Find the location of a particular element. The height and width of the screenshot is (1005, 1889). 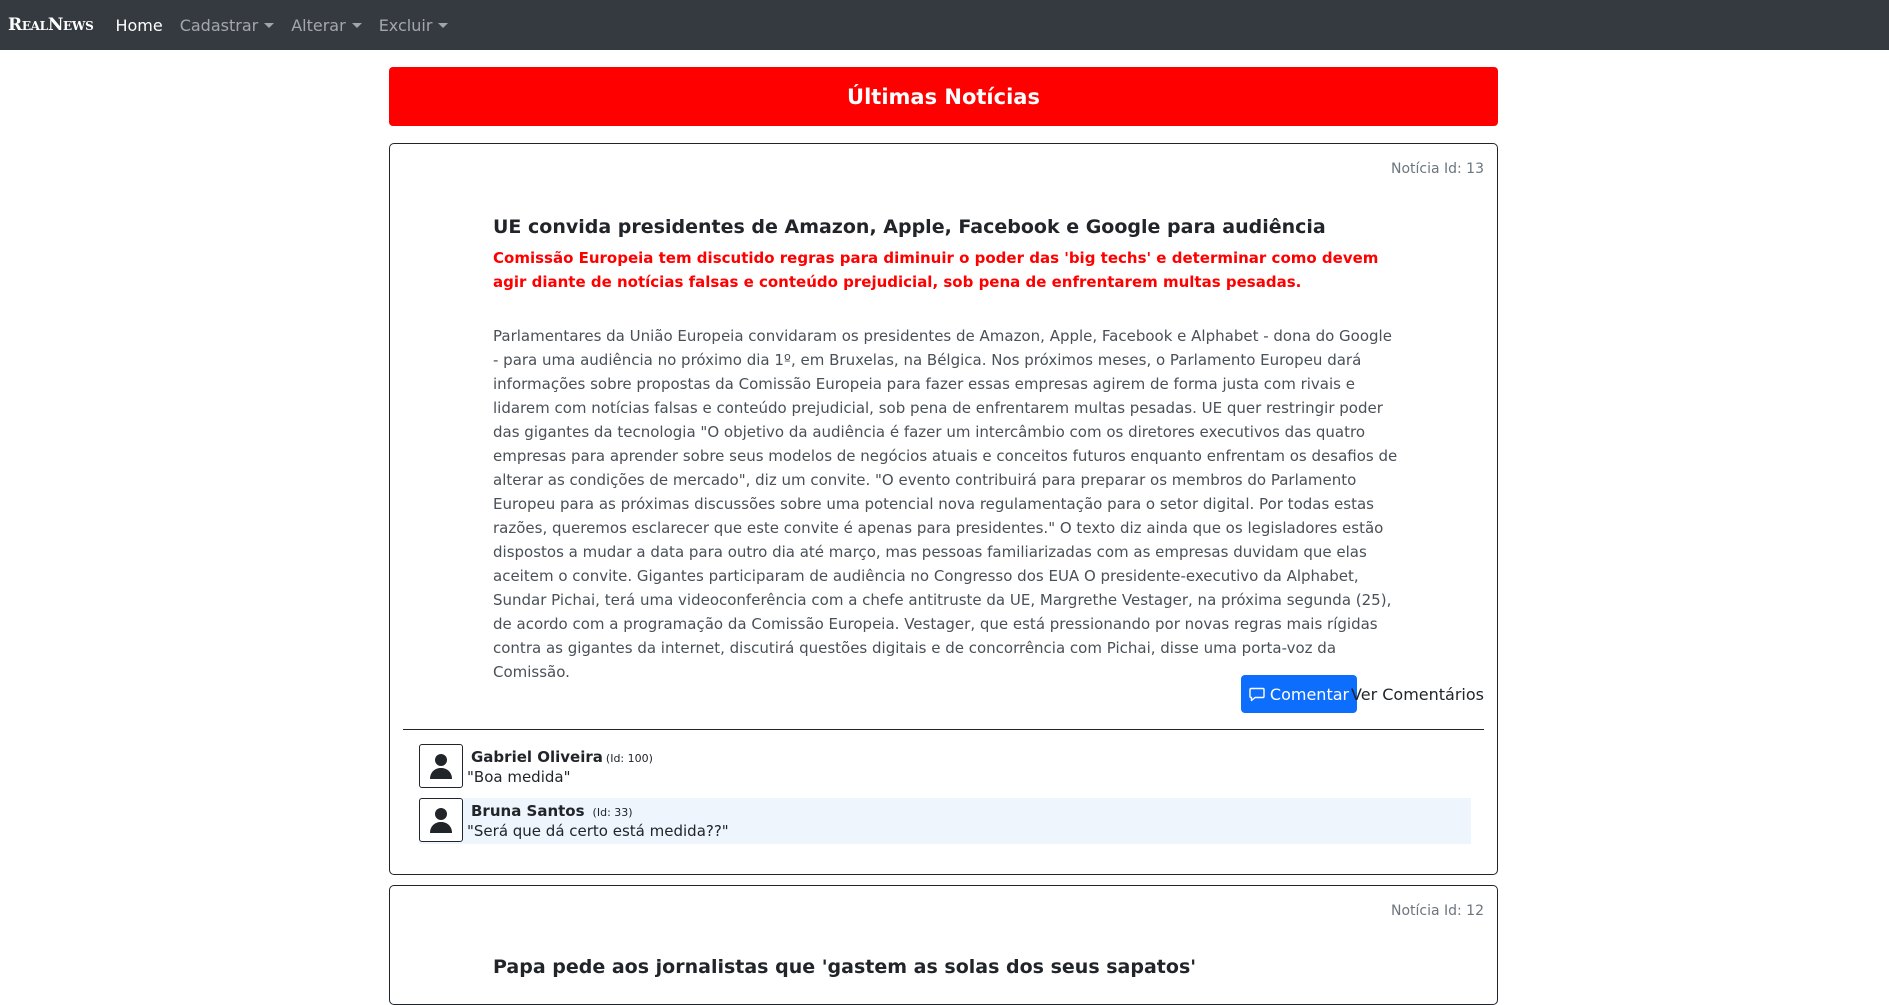

nav-alterar-dropdown: Alterar is located at coordinates (326, 25).